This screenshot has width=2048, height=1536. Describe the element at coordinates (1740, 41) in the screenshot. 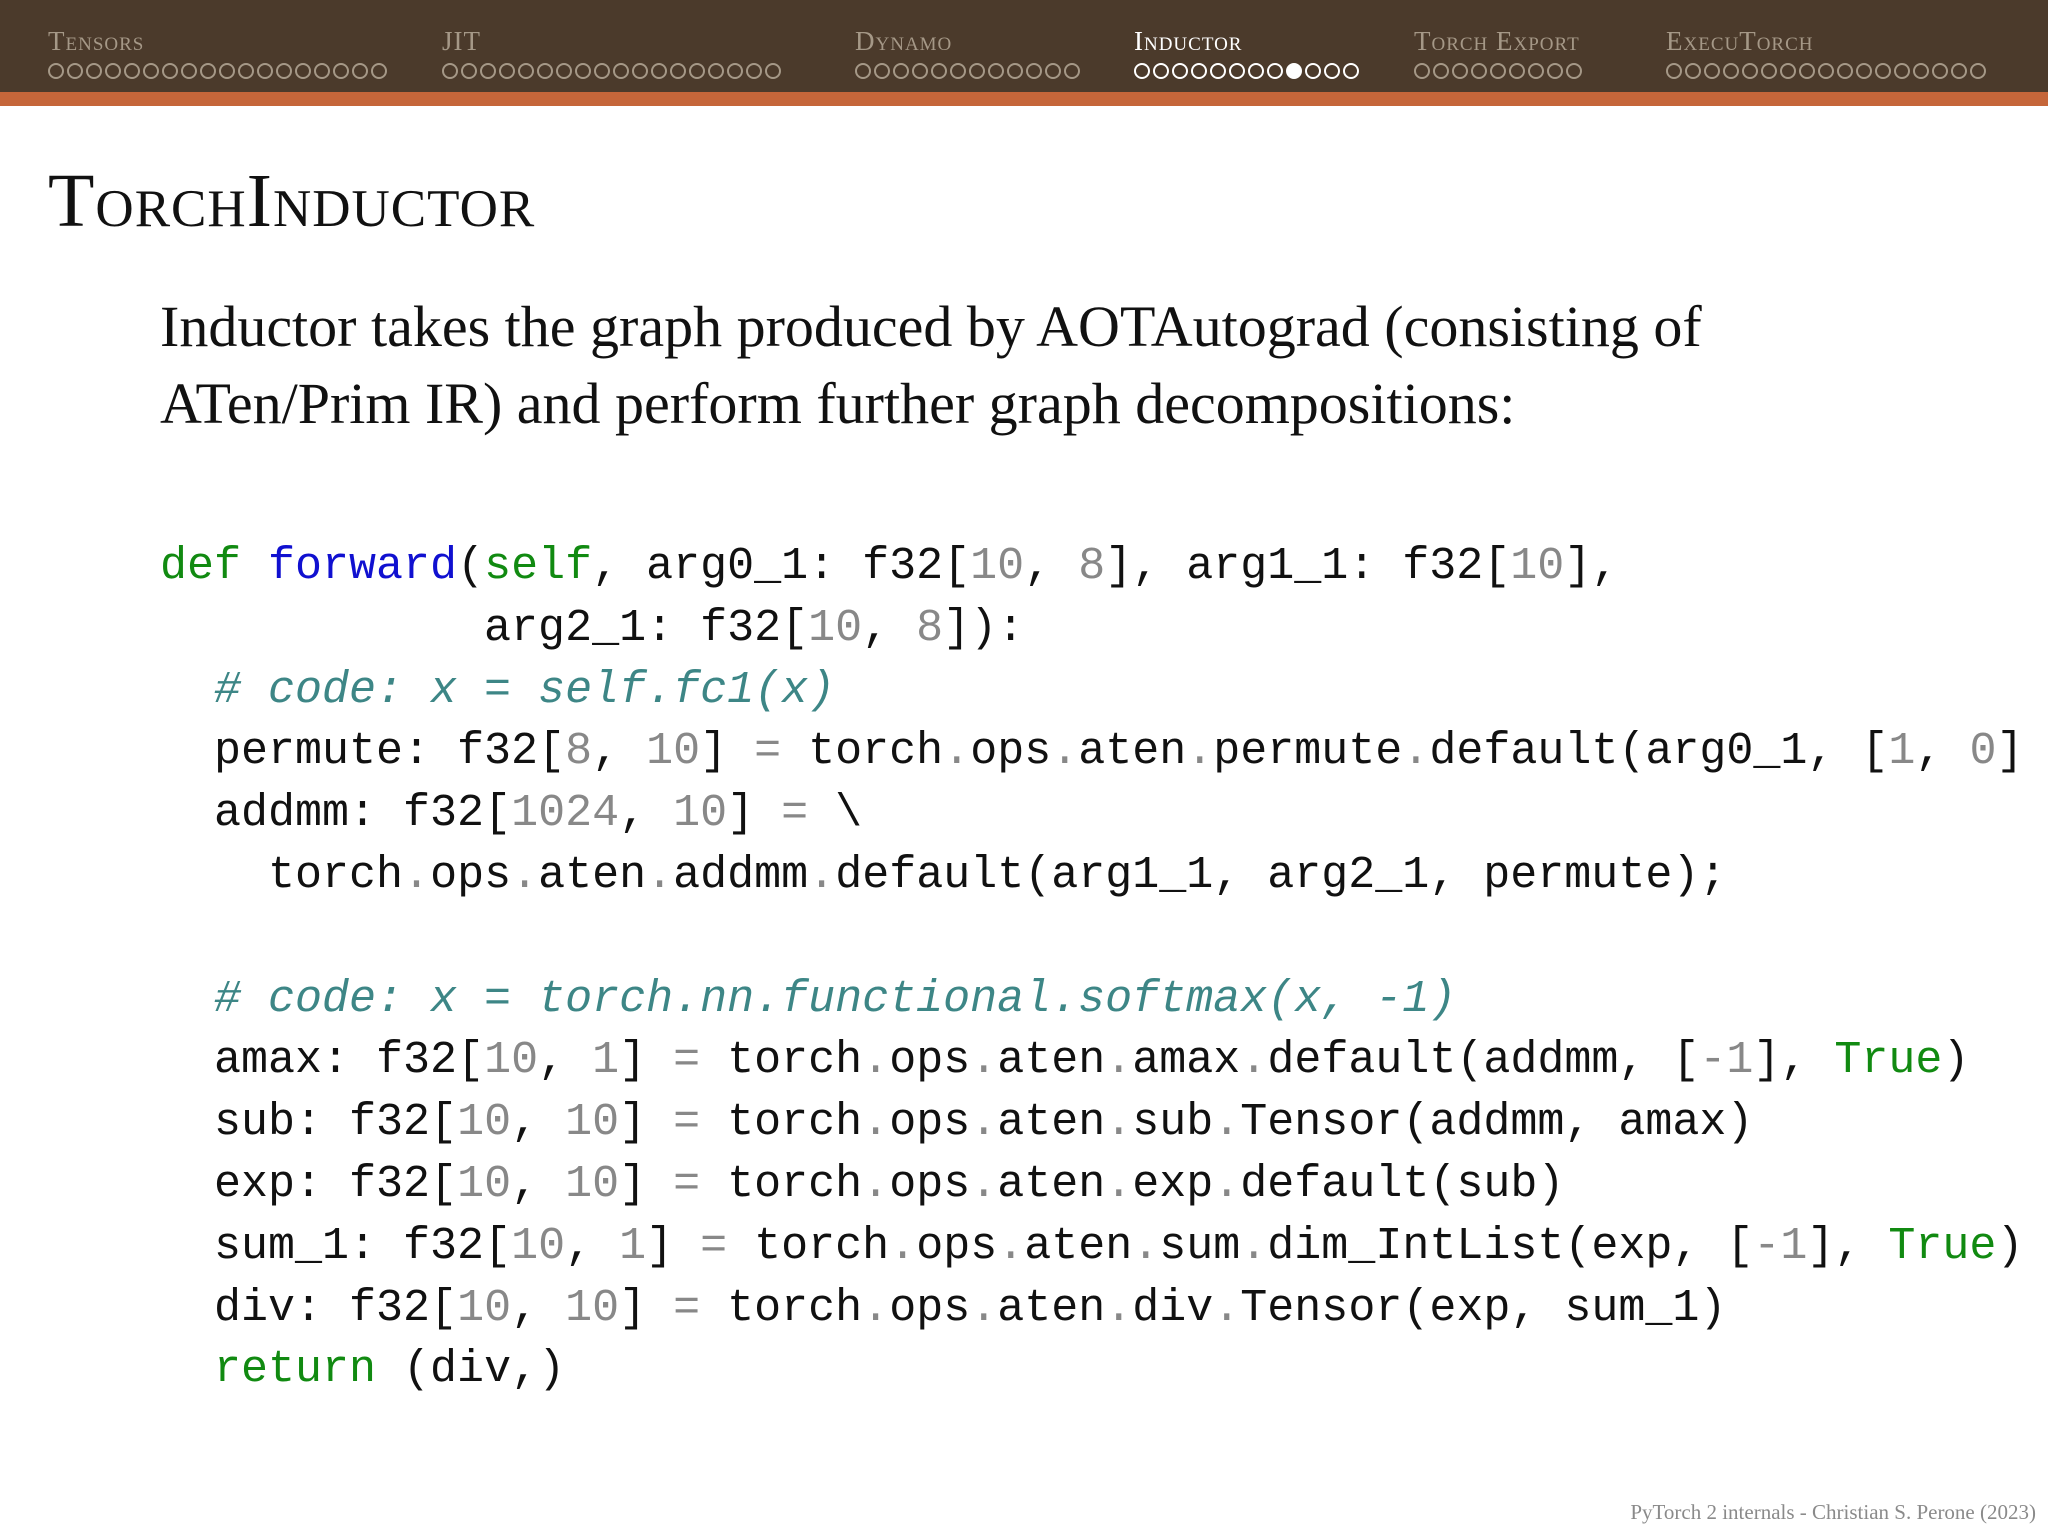

I see `nav-section-label: ExecuTorch` at that location.